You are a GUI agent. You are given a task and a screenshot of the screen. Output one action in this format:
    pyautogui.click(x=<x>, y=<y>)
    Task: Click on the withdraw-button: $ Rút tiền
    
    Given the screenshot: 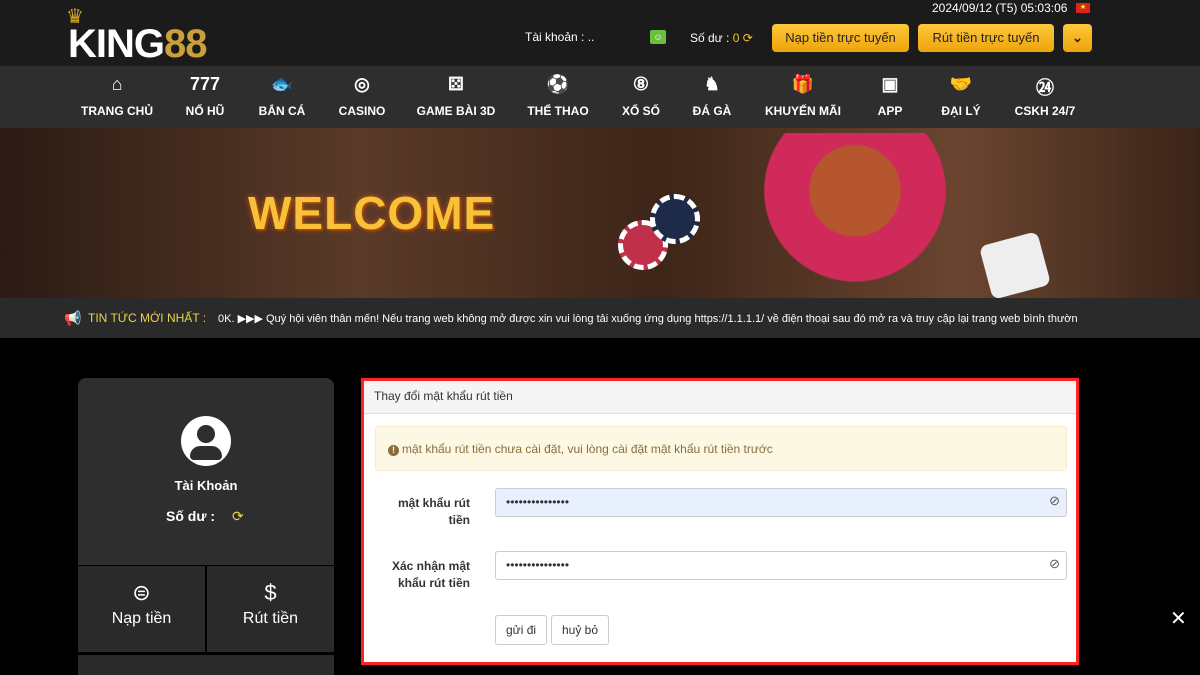 What is the action you would take?
    pyautogui.click(x=270, y=609)
    